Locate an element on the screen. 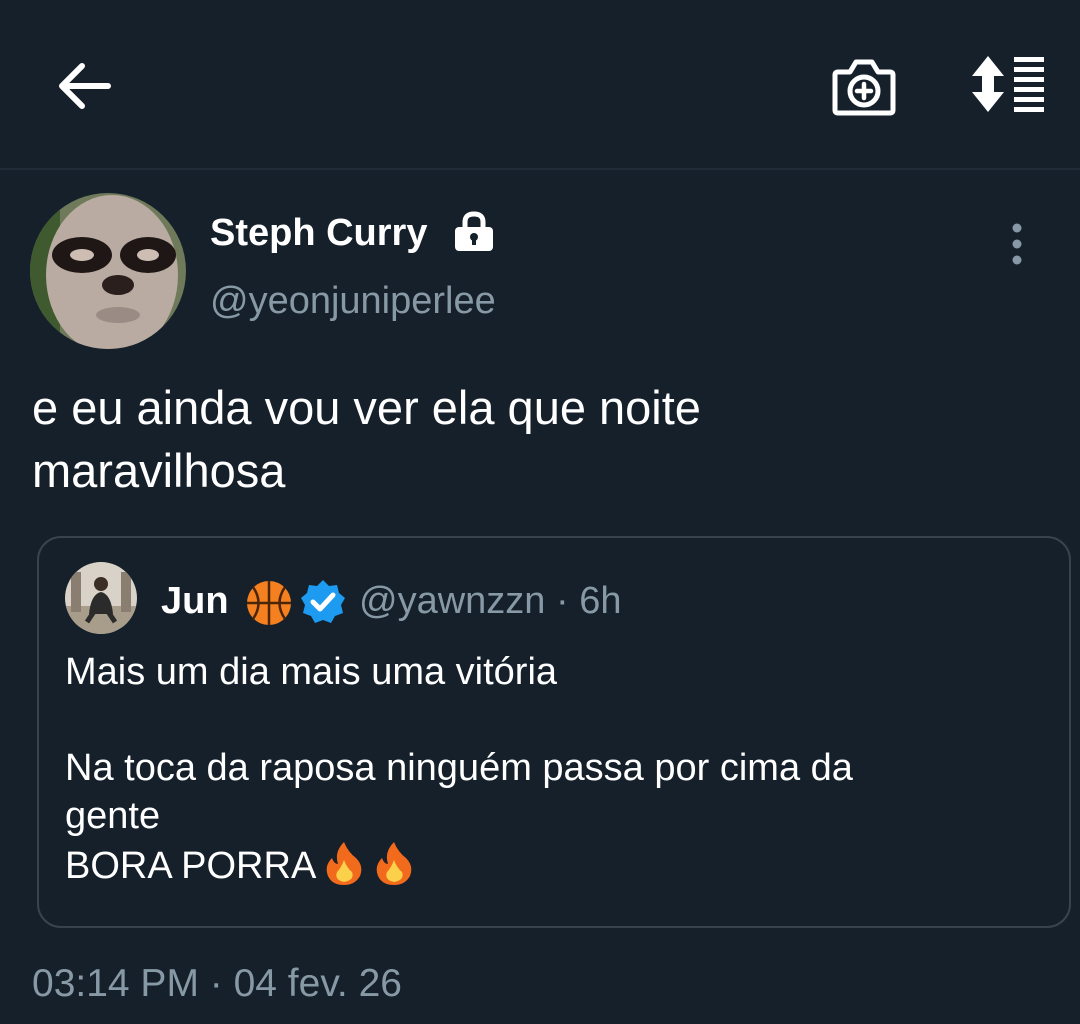 The height and width of the screenshot is (1024, 1080). basketball-icon is located at coordinates (269, 603).